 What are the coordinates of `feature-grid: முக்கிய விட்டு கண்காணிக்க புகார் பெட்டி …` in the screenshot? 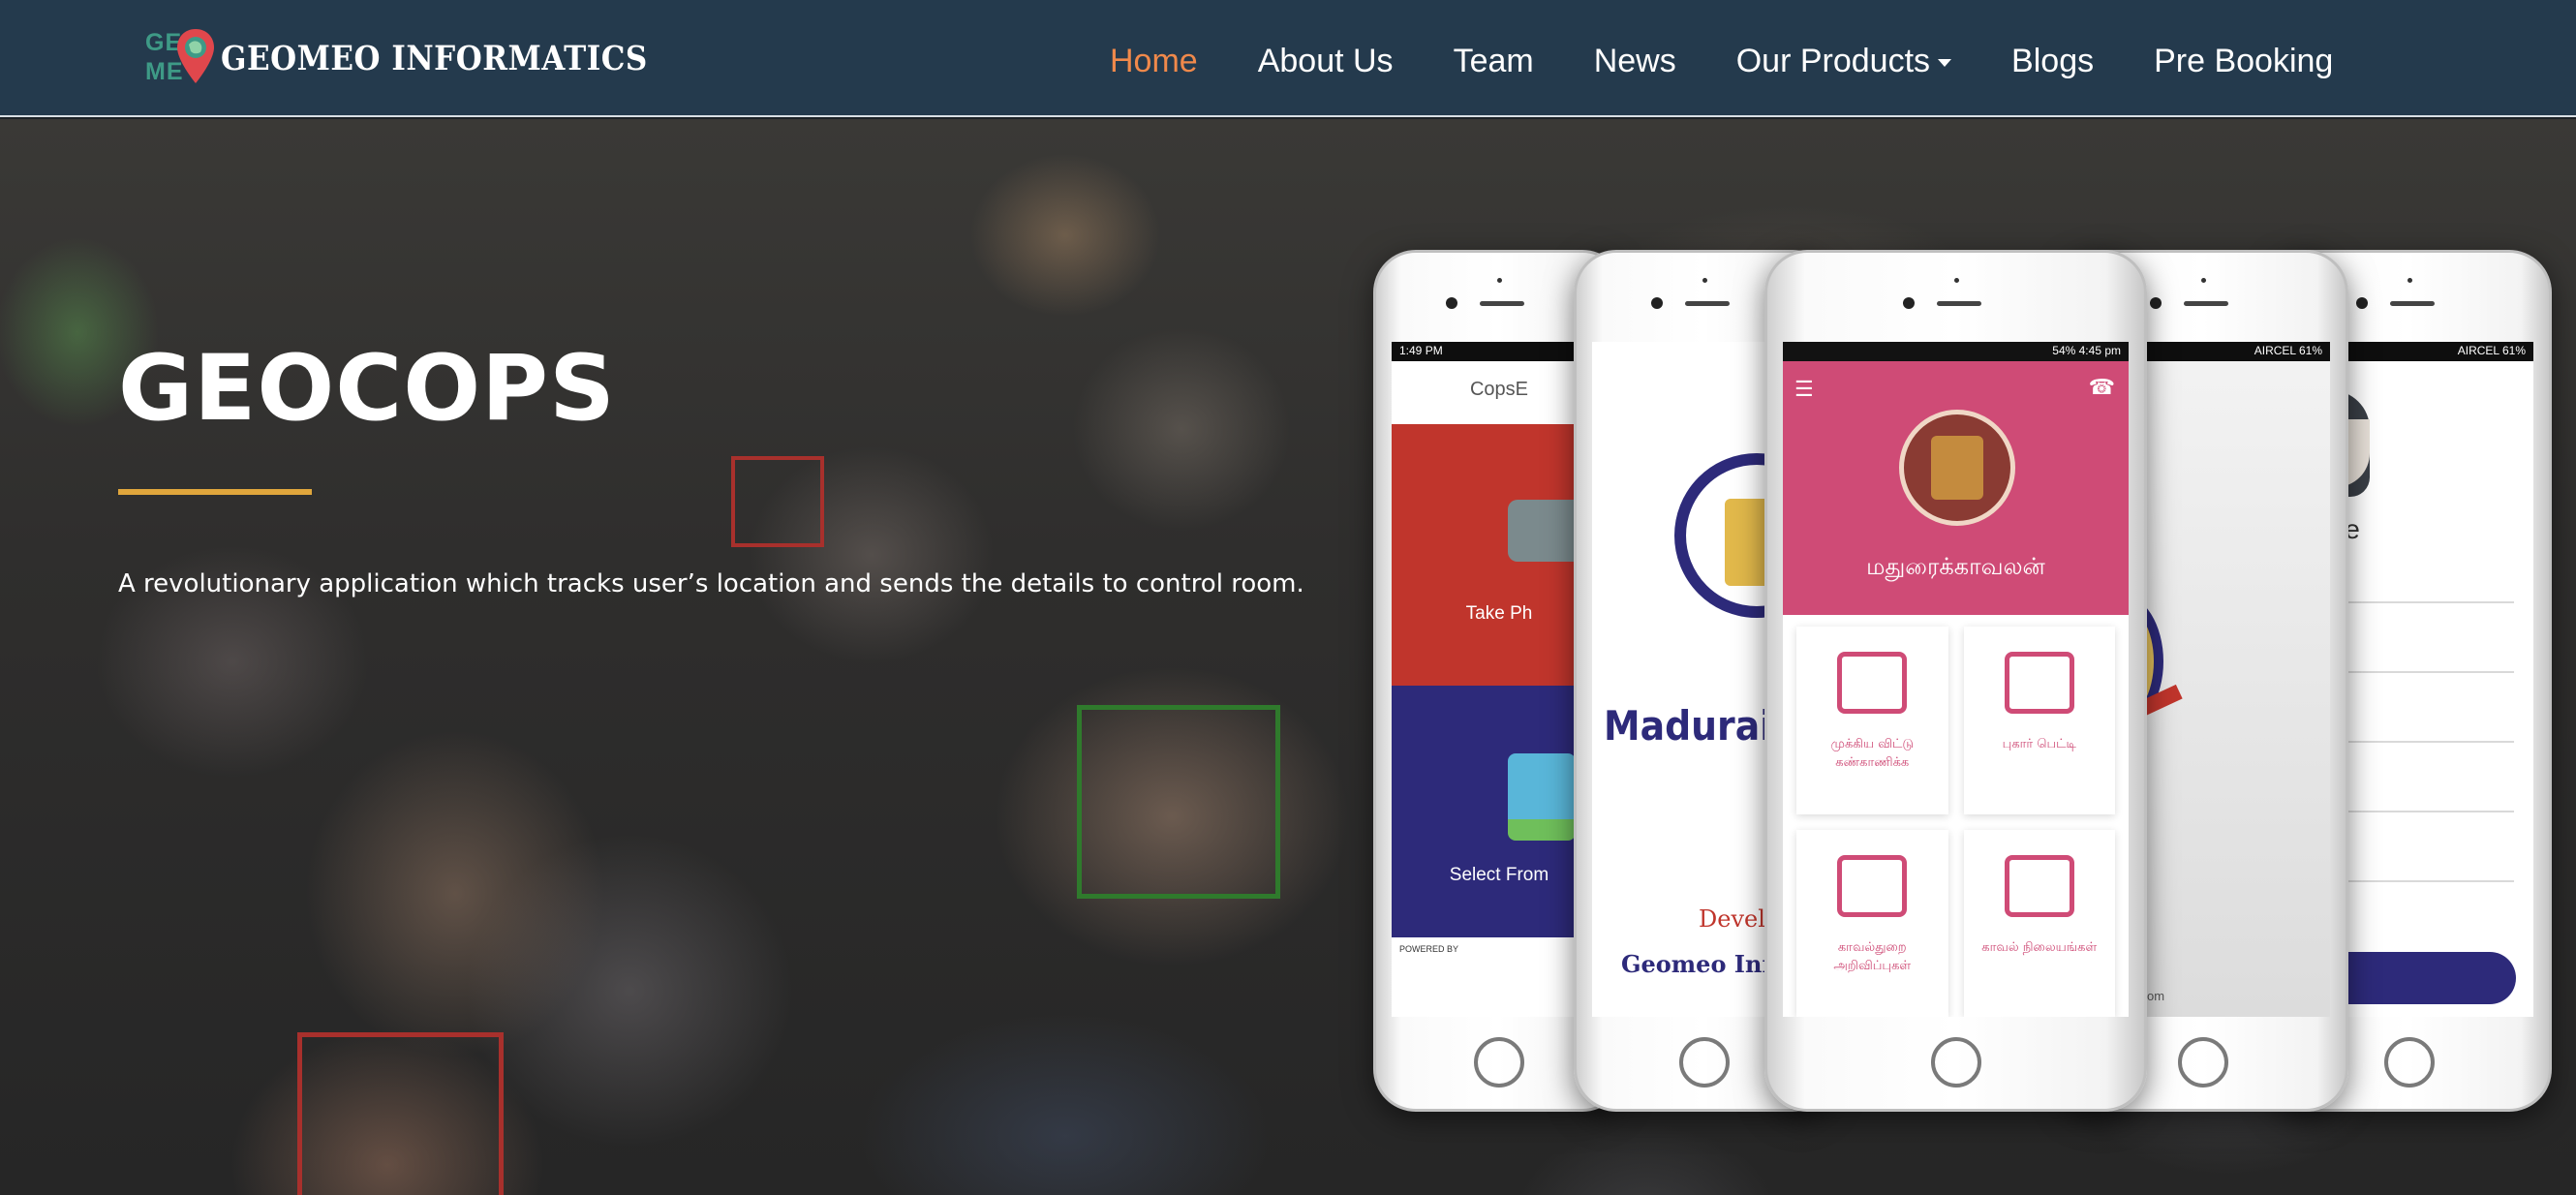 It's located at (1955, 822).